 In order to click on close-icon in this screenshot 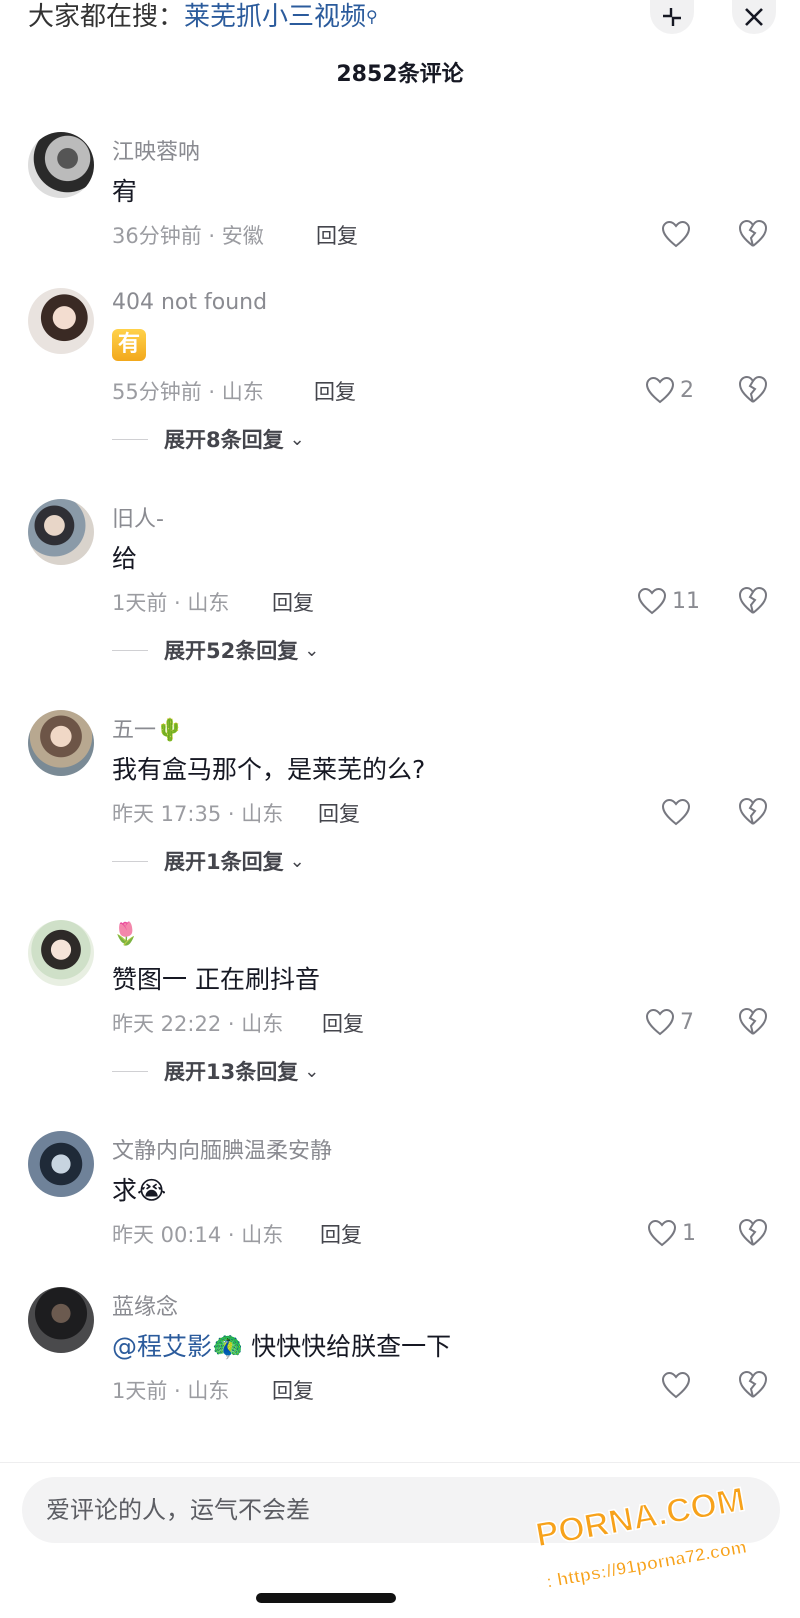, I will do `click(754, 17)`.